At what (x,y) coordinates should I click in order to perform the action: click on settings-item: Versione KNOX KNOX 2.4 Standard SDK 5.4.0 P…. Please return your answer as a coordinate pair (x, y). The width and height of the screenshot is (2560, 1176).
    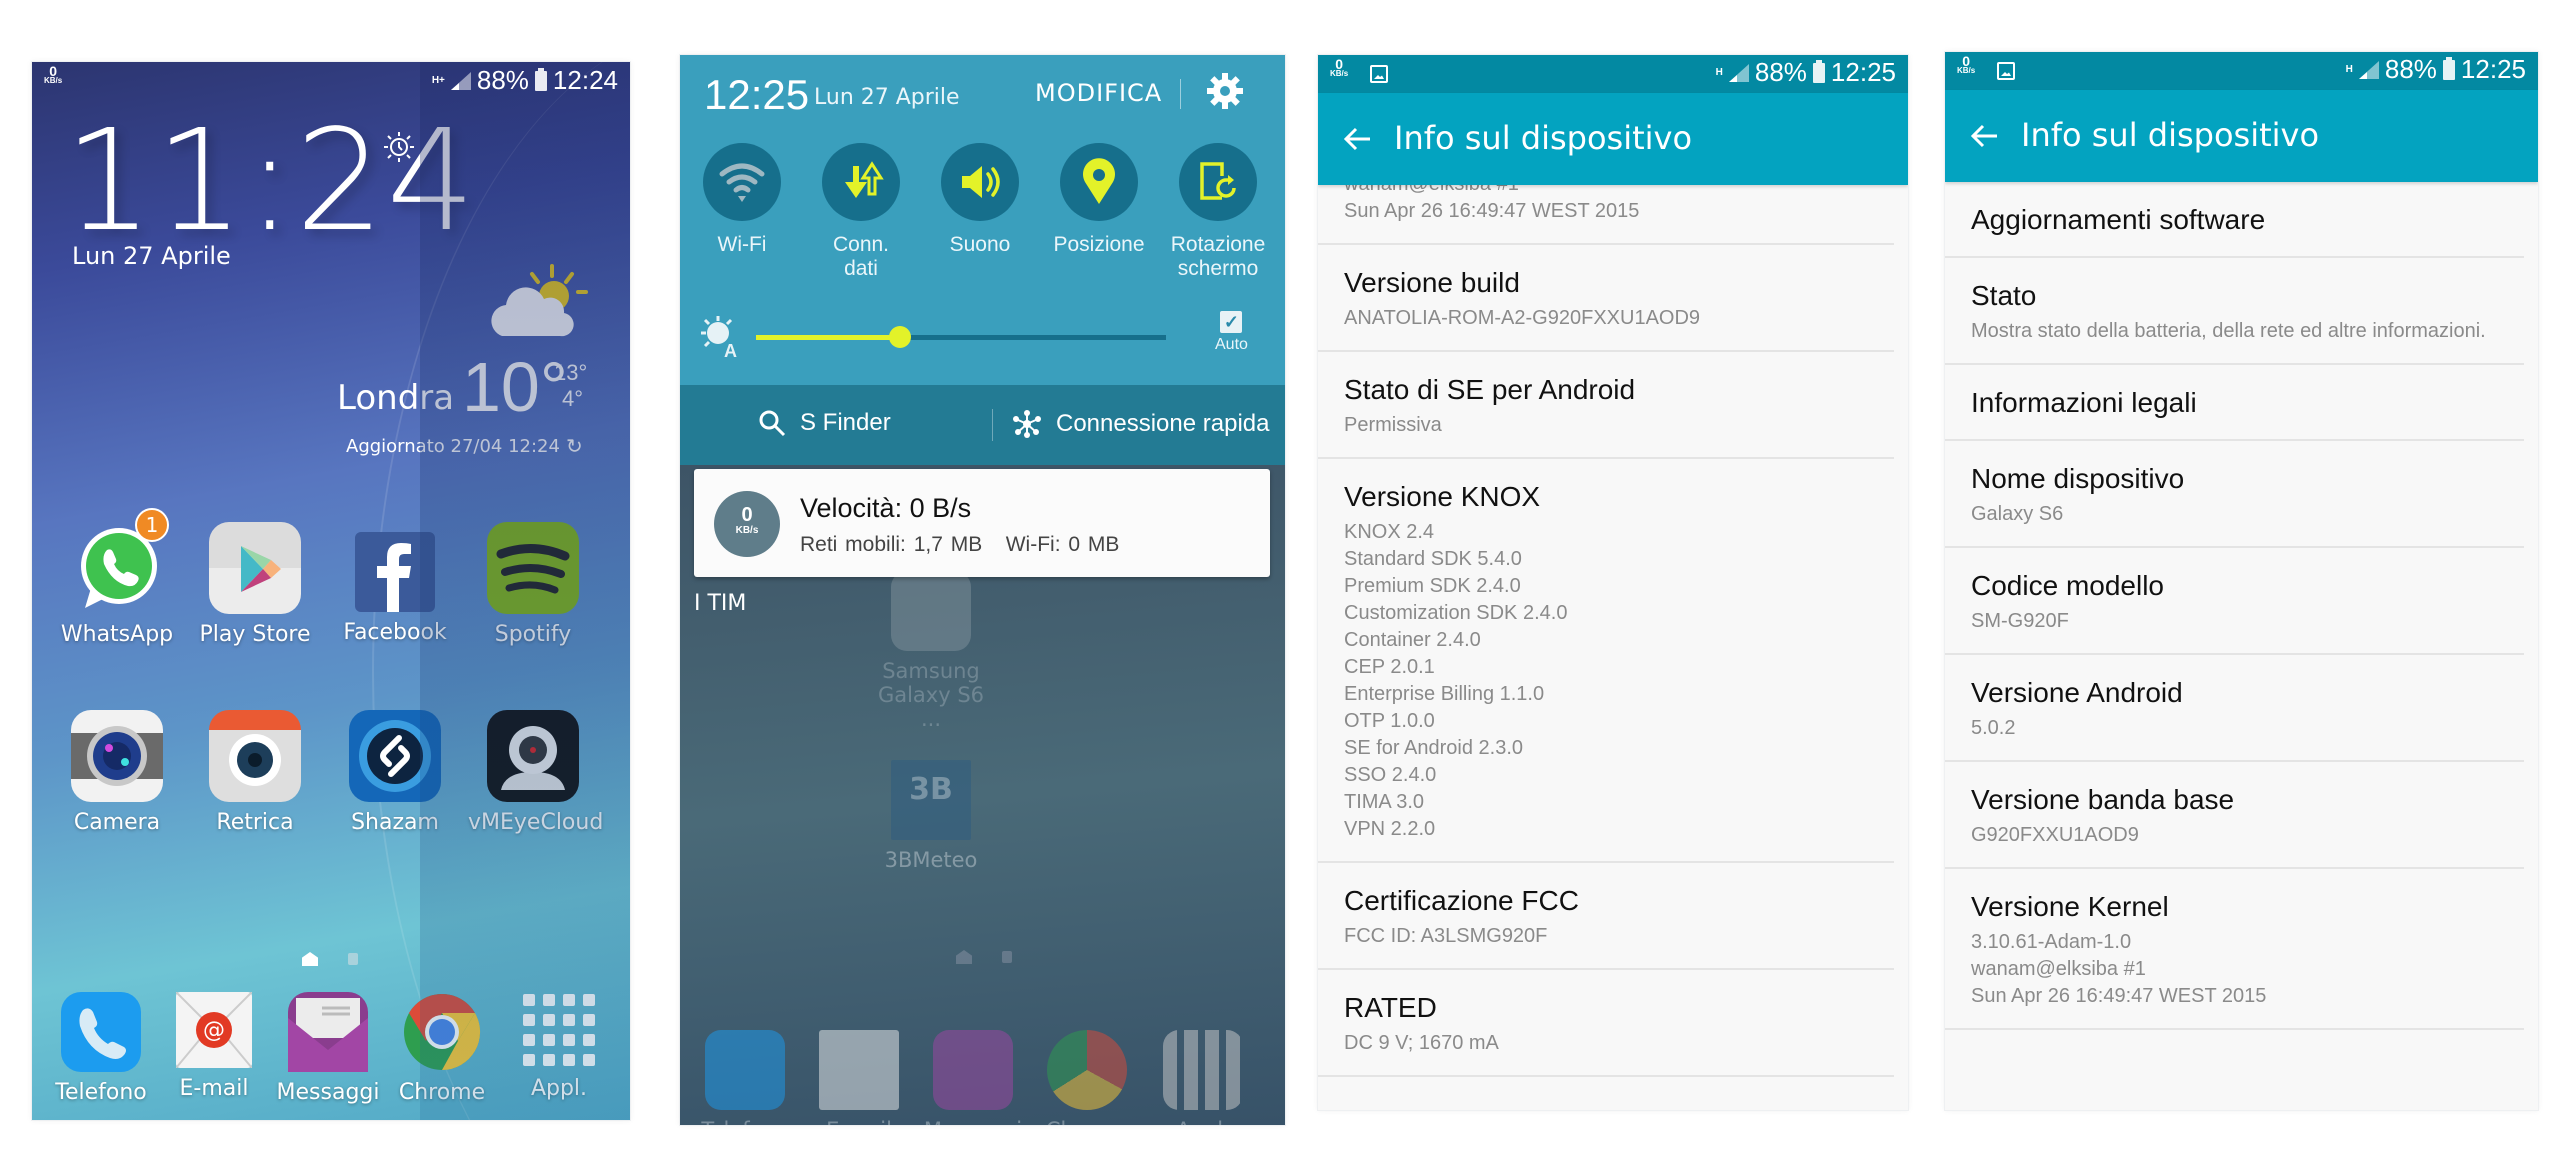
    Looking at the image, I should click on (1606, 661).